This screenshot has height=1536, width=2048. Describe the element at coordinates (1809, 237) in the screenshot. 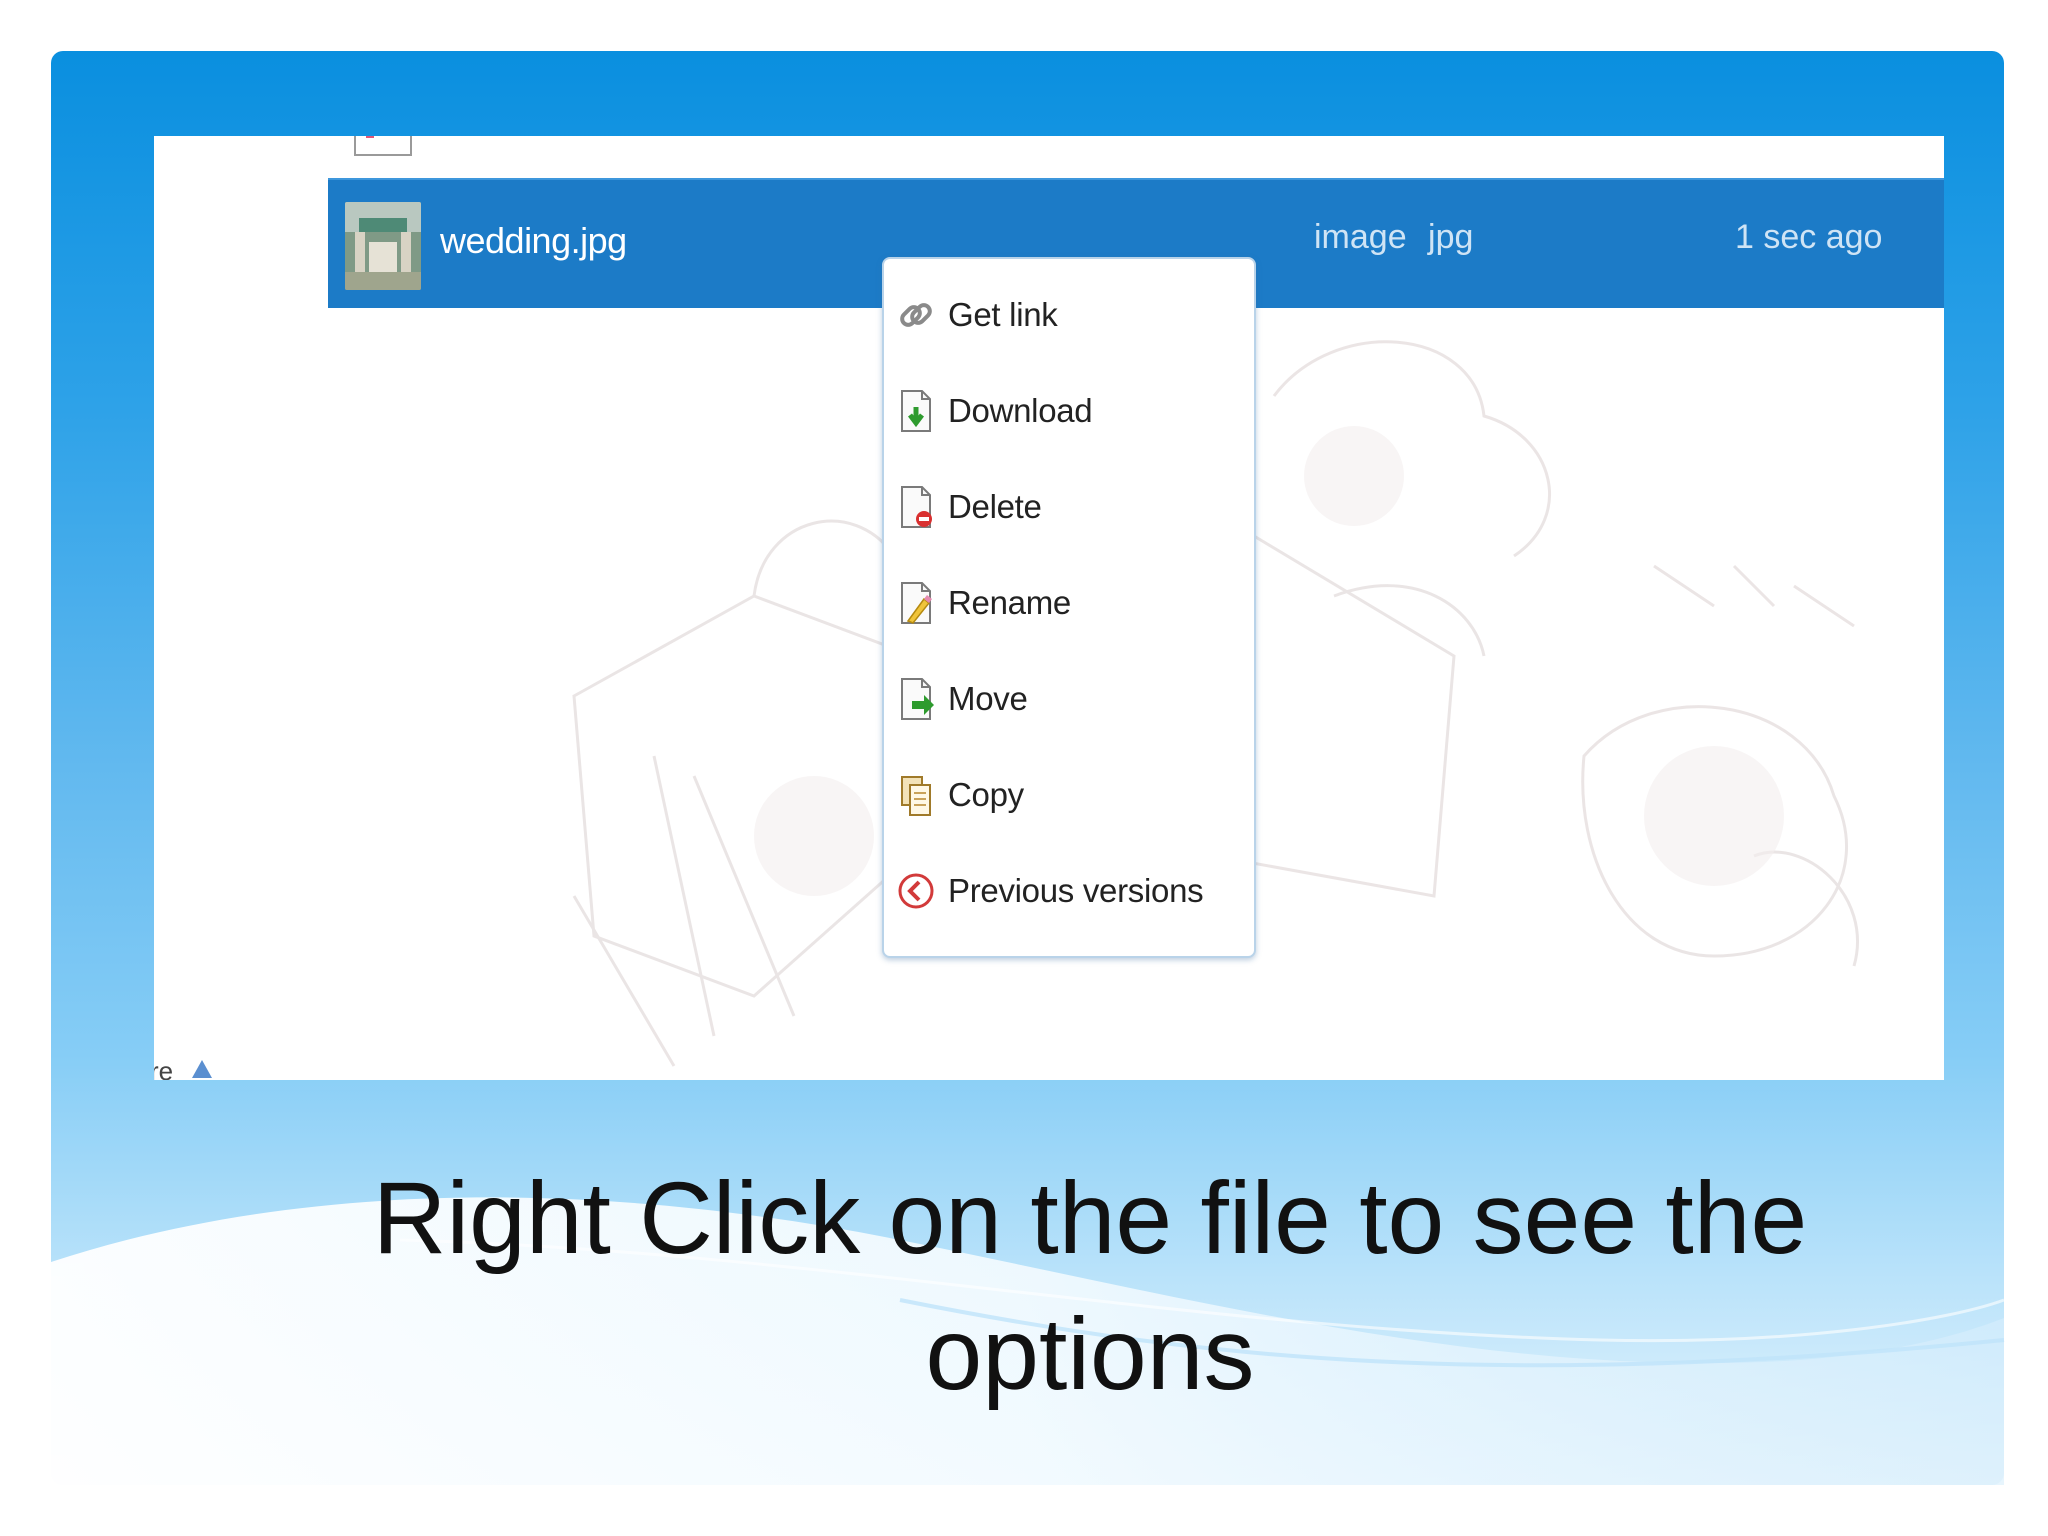

I see `file-modified-time: 1 sec ago` at that location.